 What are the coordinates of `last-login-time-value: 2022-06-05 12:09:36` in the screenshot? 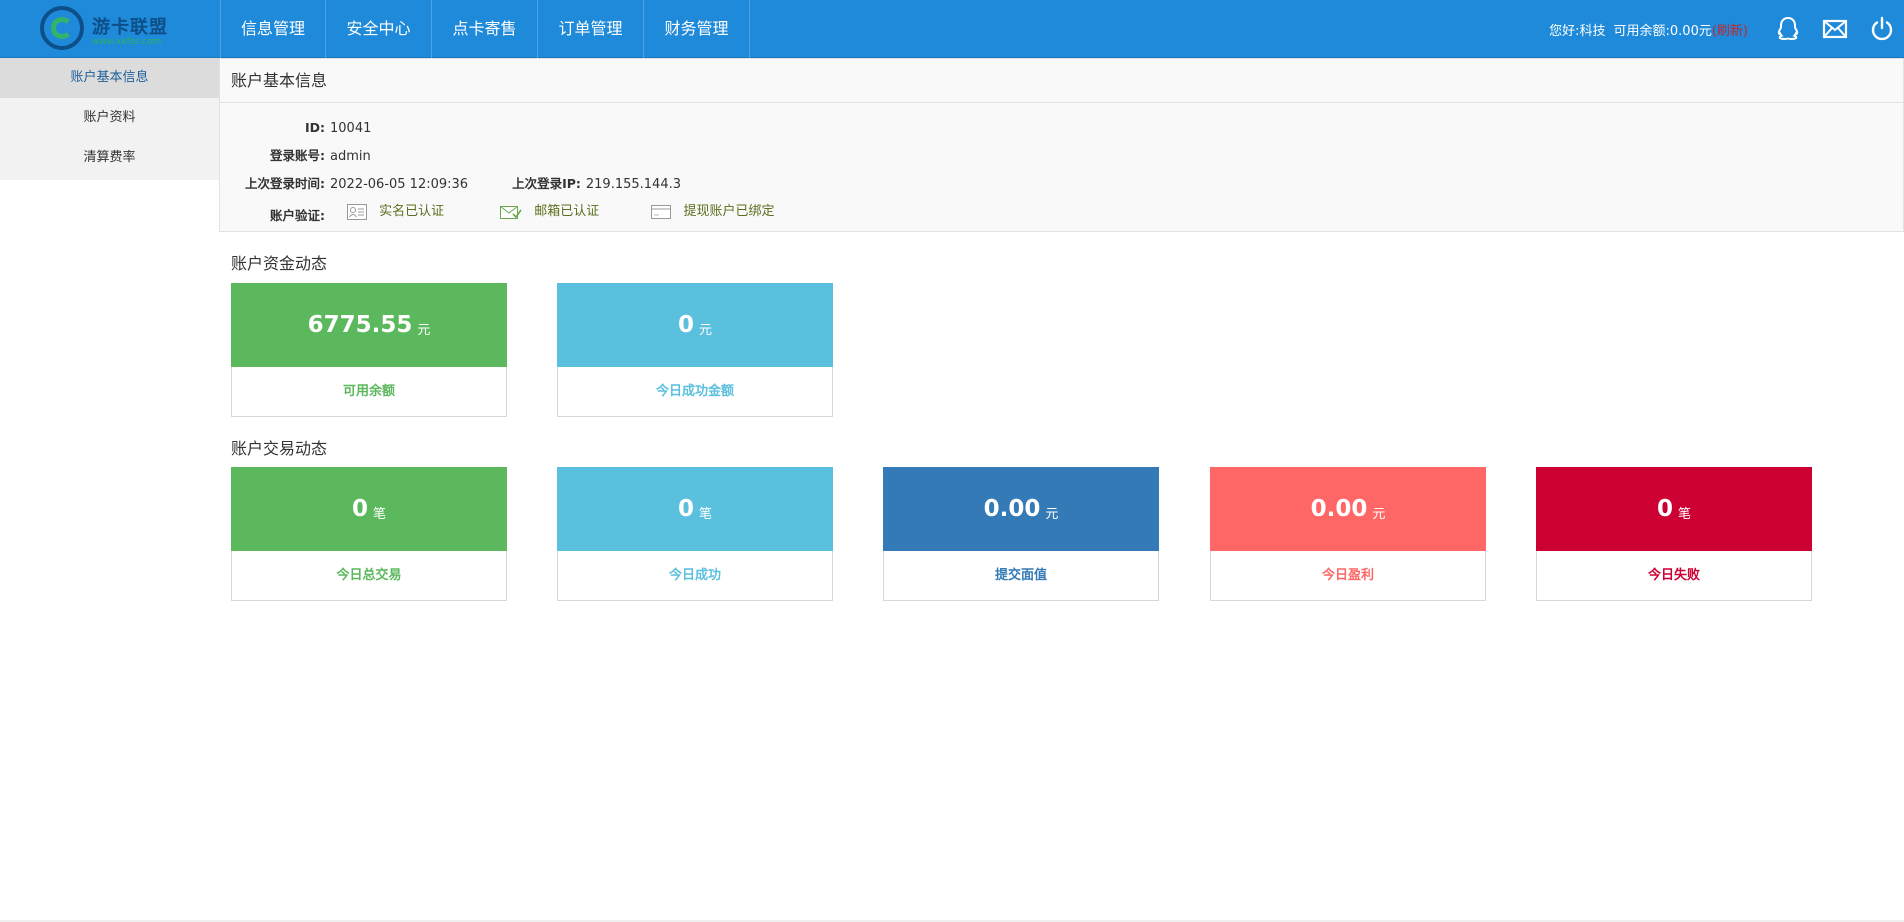 It's located at (399, 184).